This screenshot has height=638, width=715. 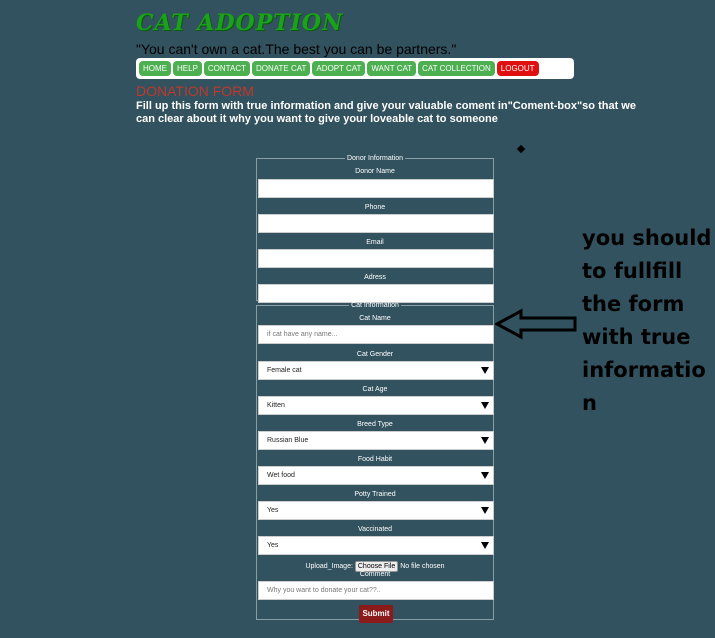 What do you see at coordinates (329, 566) in the screenshot?
I see `upload-image-label: Upload_Image:` at bounding box center [329, 566].